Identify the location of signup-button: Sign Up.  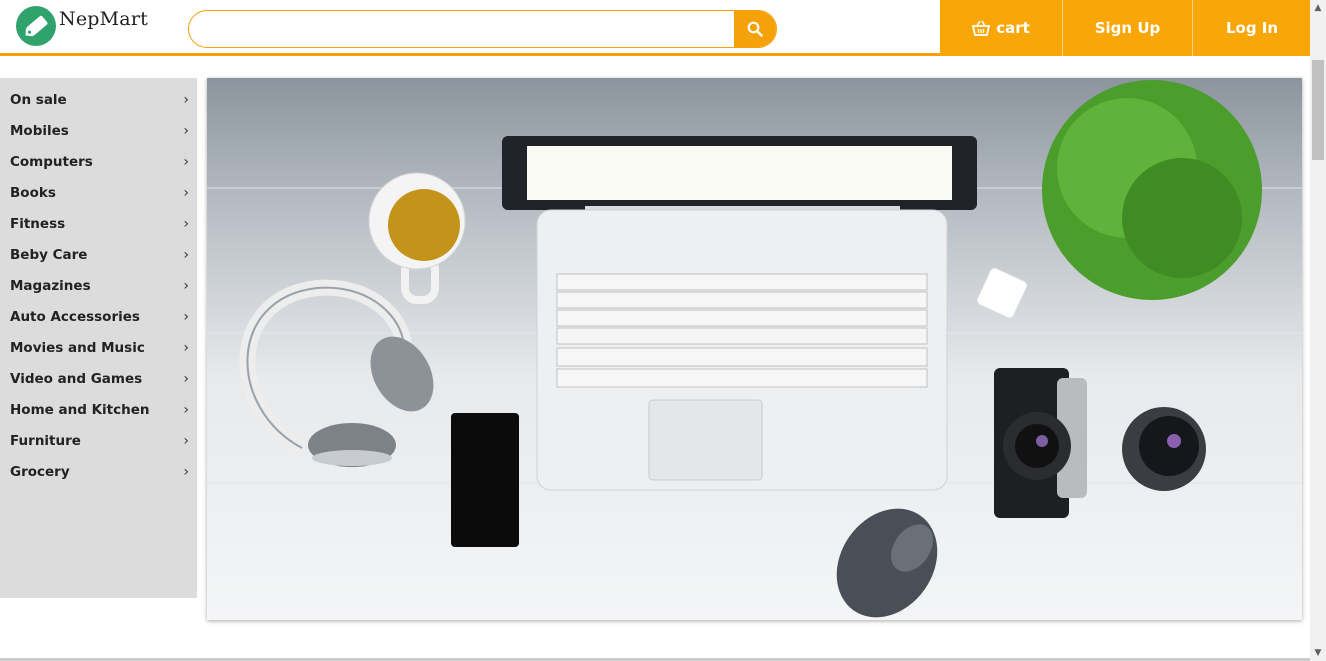
(1127, 28).